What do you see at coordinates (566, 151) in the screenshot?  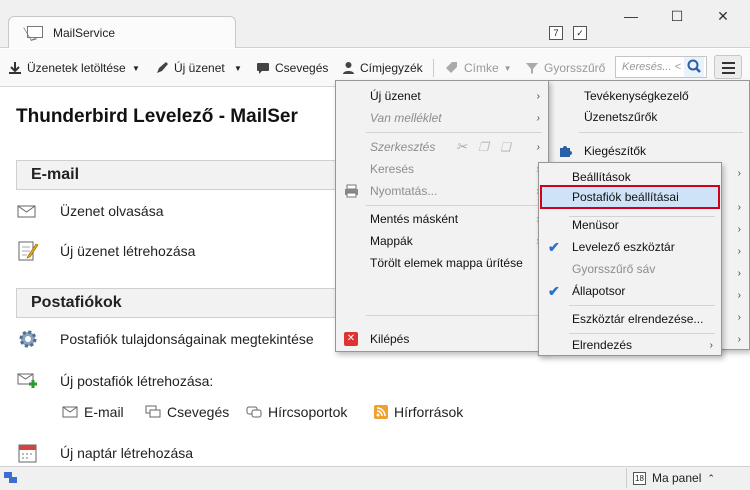 I see `puzzle-icon` at bounding box center [566, 151].